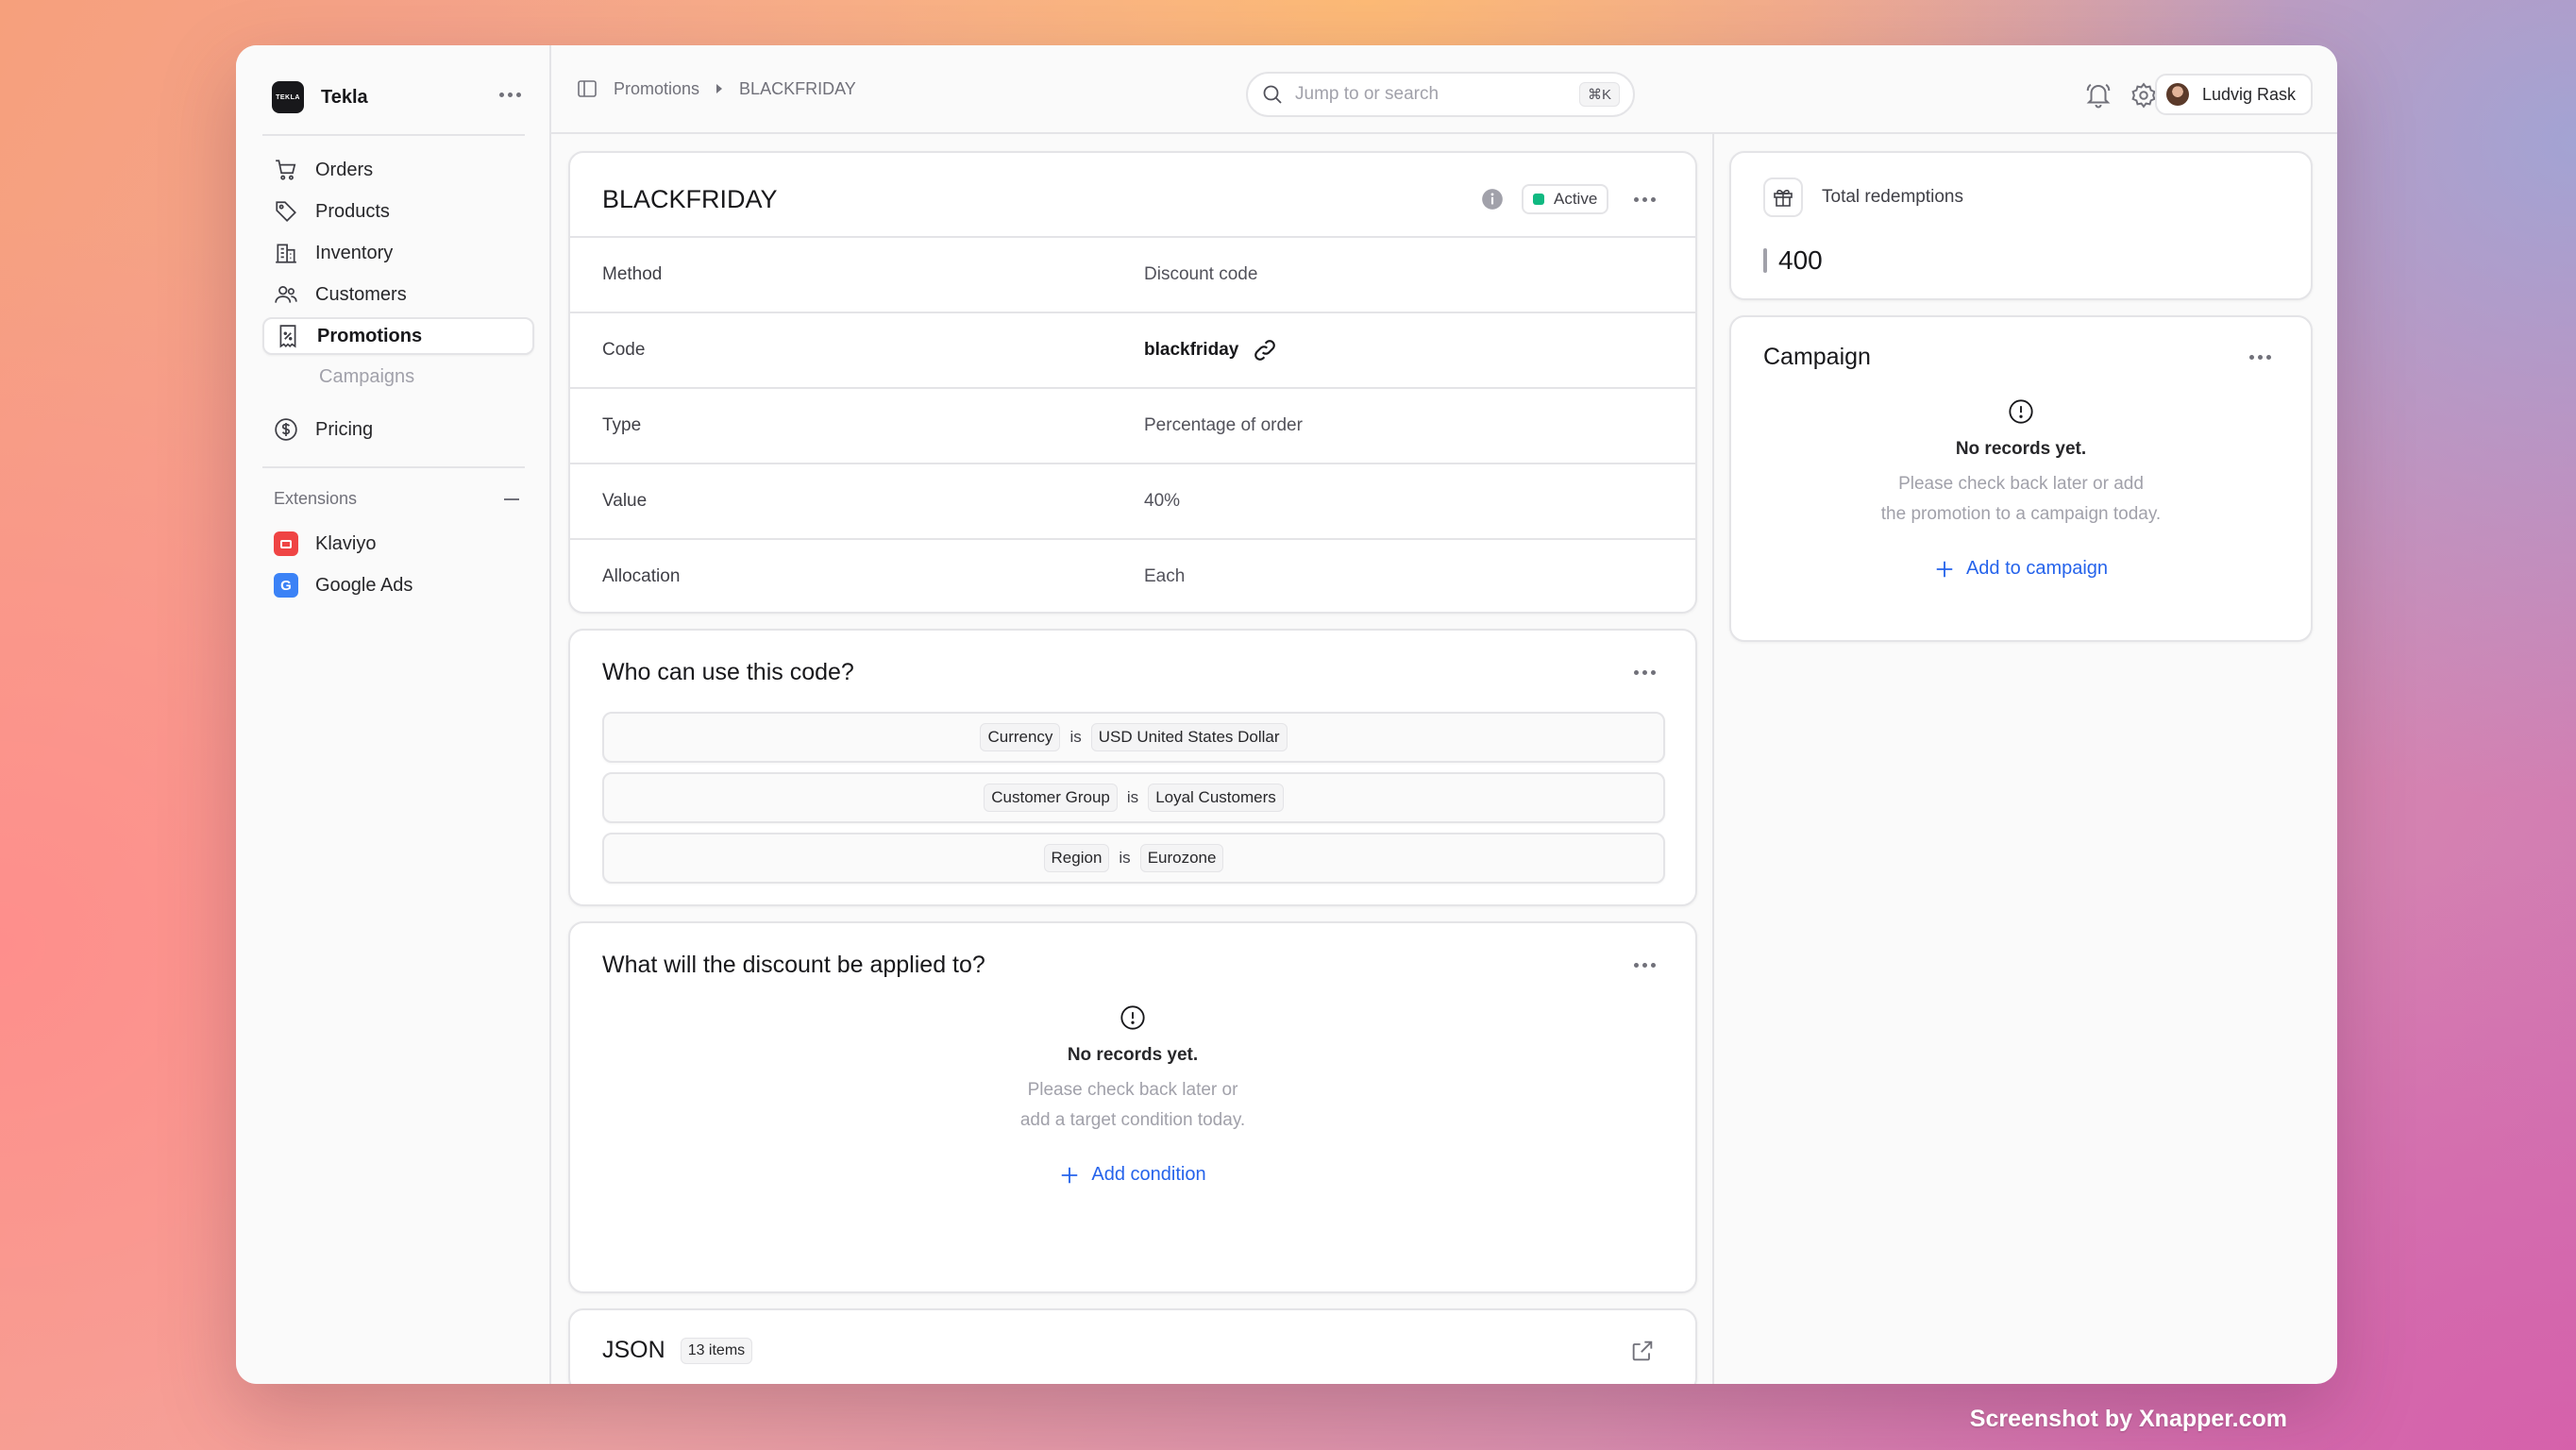  I want to click on avatar, so click(2177, 94).